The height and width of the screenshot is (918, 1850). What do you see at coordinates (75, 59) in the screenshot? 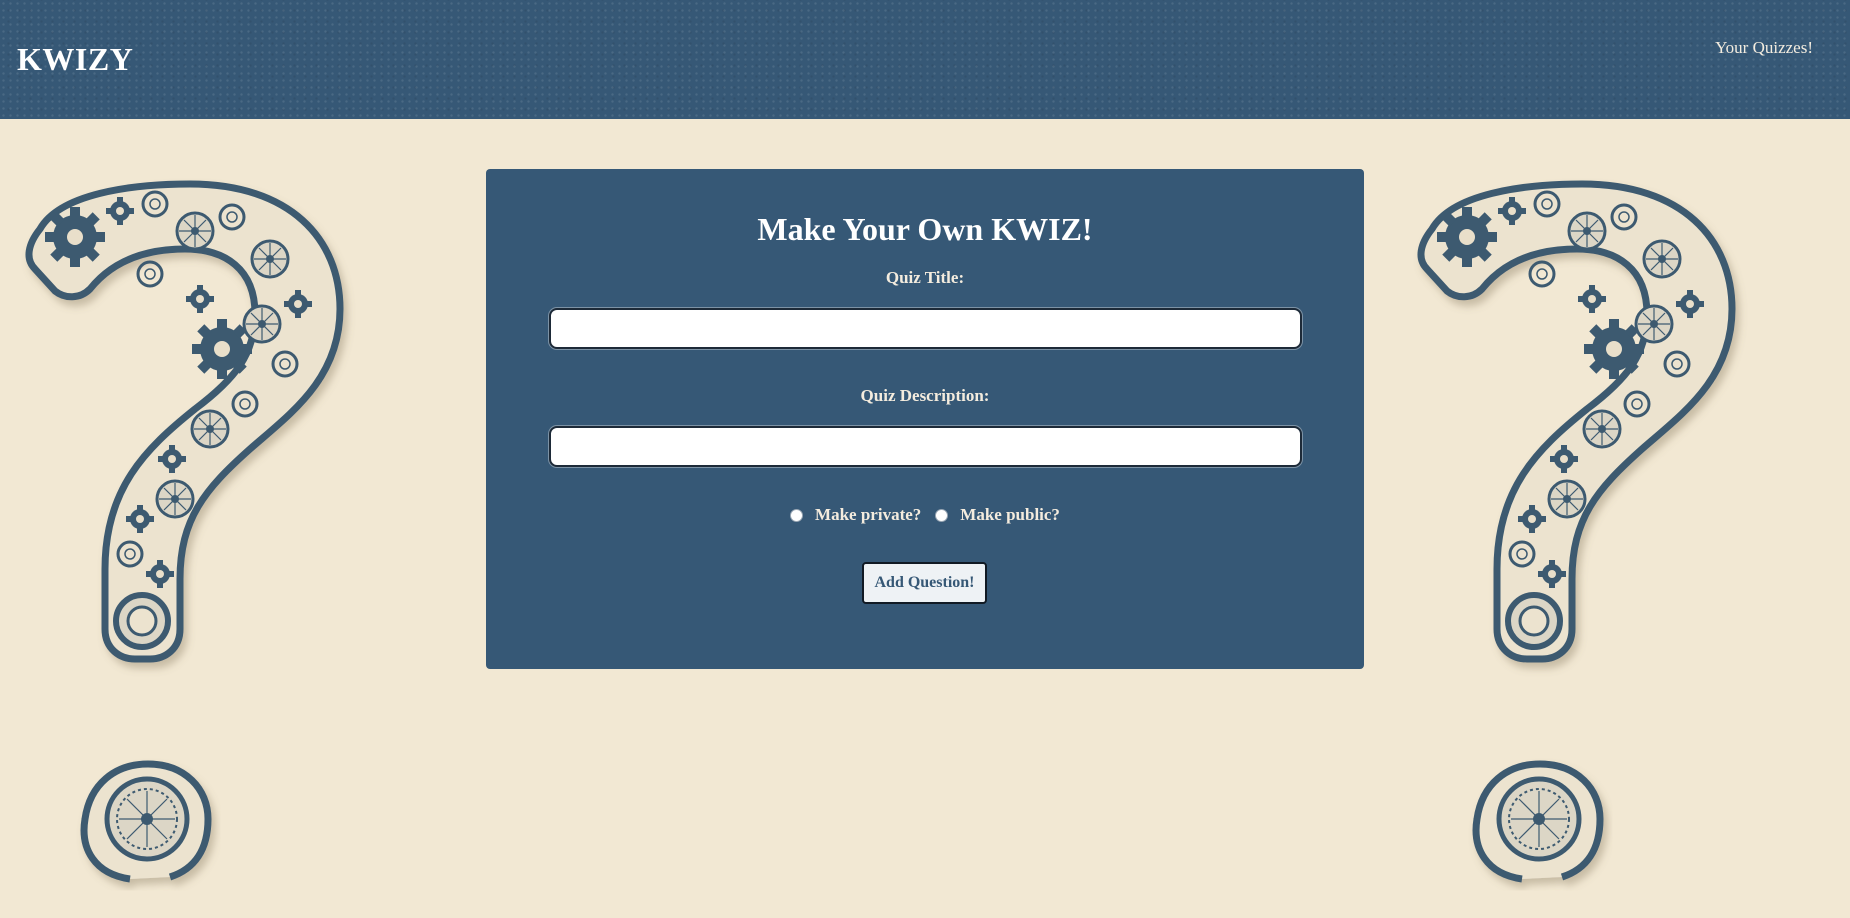
I see `site-logo: KWIZY` at bounding box center [75, 59].